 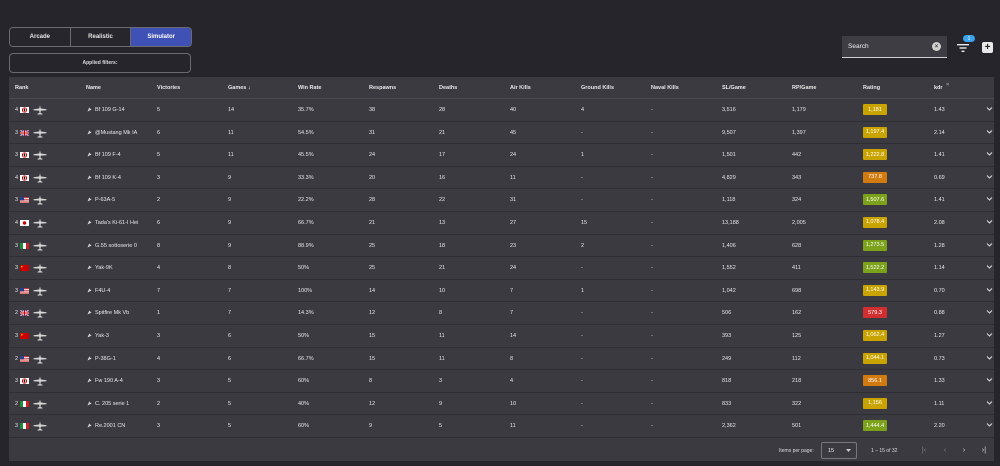 I want to click on kdr-remove-icon: ×, so click(x=947, y=85).